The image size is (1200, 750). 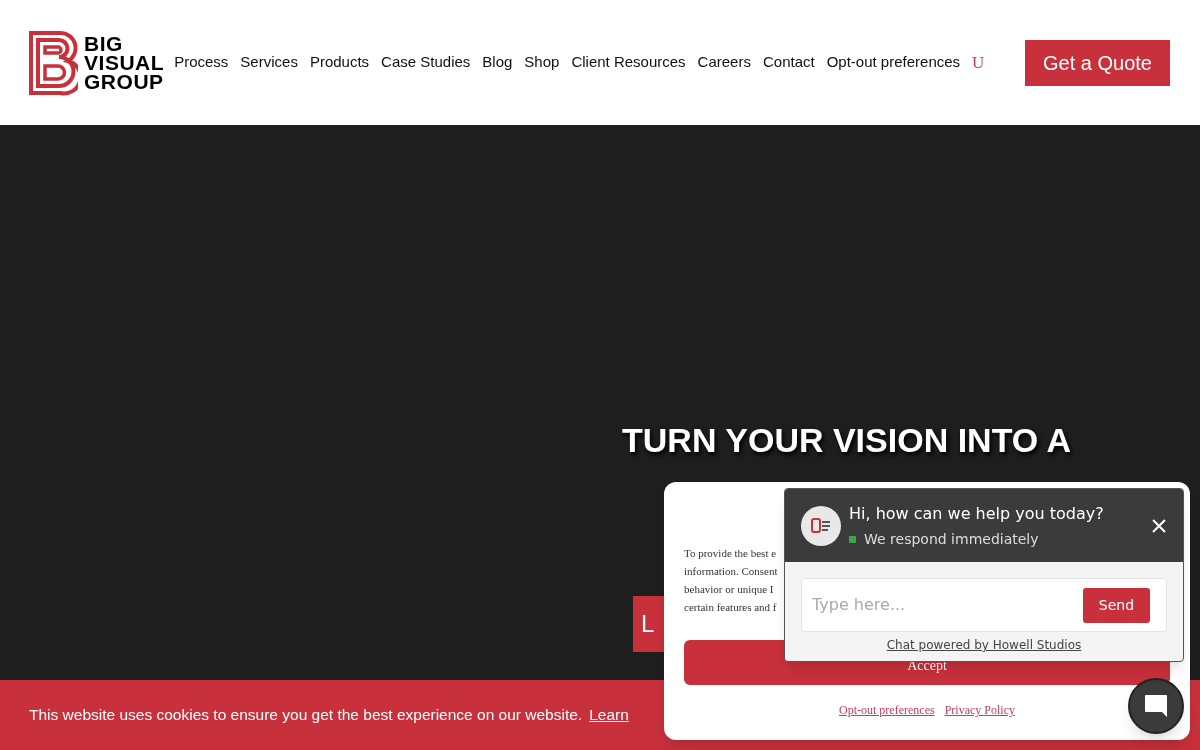 I want to click on send-button: Send, so click(x=1116, y=605).